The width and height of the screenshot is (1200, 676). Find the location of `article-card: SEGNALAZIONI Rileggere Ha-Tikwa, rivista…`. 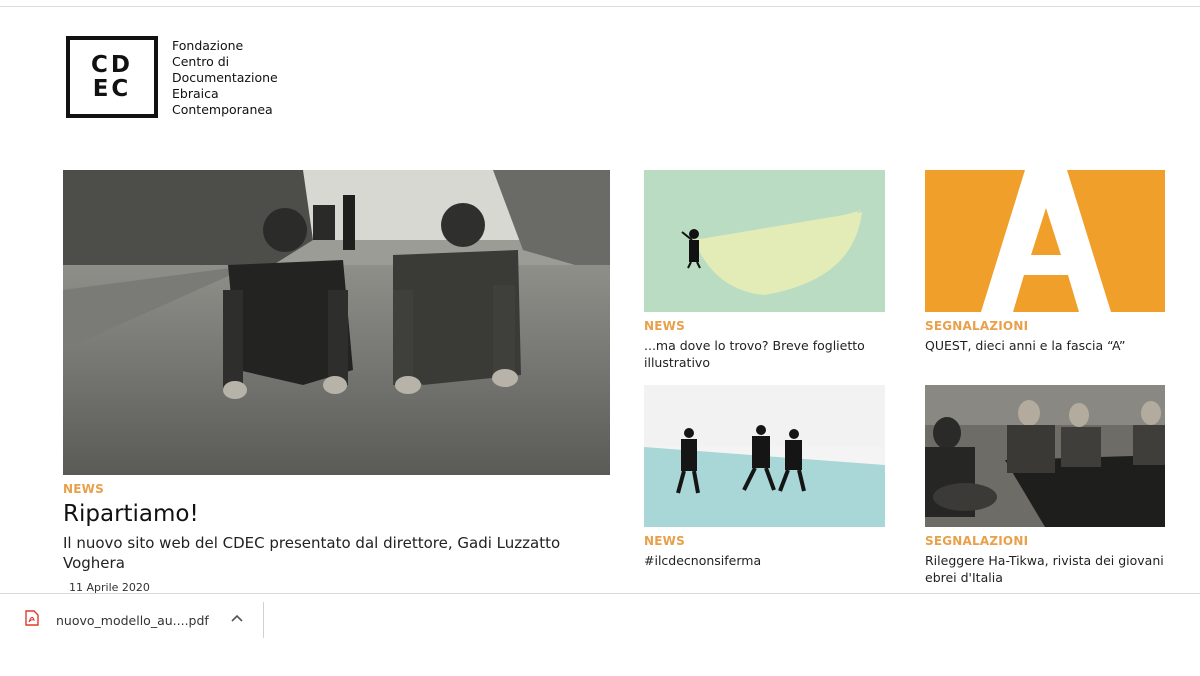

article-card: SEGNALAZIONI Rileggere Ha-Tikwa, rivista… is located at coordinates (1045, 485).